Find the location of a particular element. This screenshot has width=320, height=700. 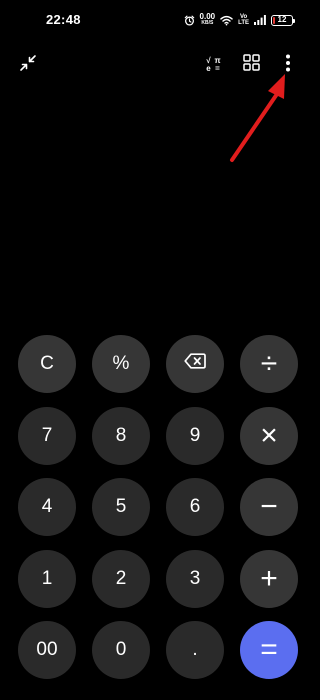

digit-7-button: 7 is located at coordinates (47, 435).